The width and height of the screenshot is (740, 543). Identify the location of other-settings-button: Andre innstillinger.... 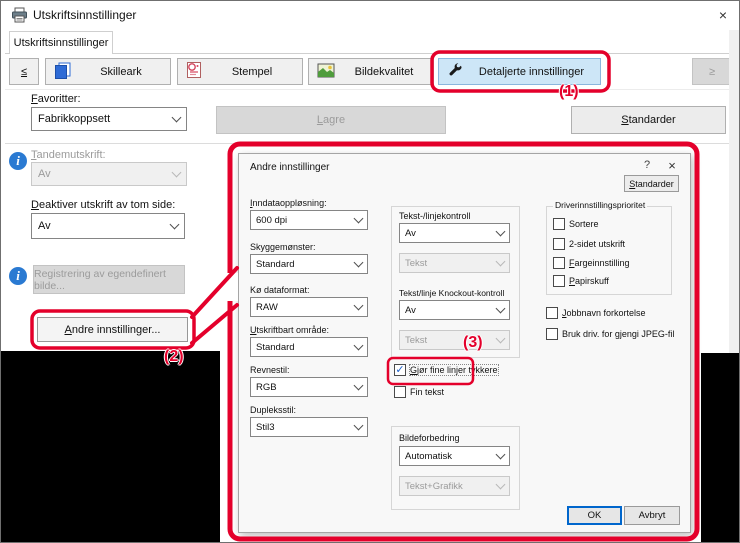
(112, 329).